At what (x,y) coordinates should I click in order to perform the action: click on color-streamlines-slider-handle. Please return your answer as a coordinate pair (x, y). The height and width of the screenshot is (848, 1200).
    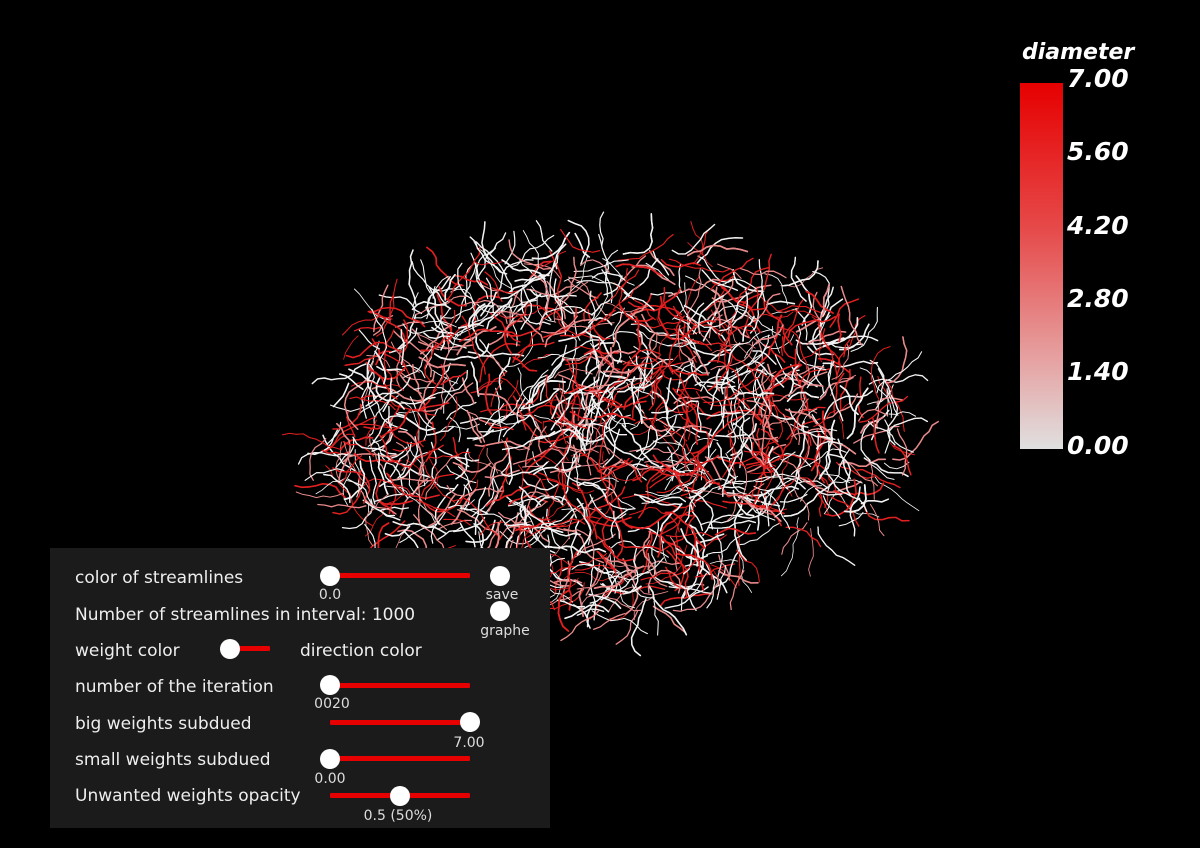
    Looking at the image, I should click on (330, 576).